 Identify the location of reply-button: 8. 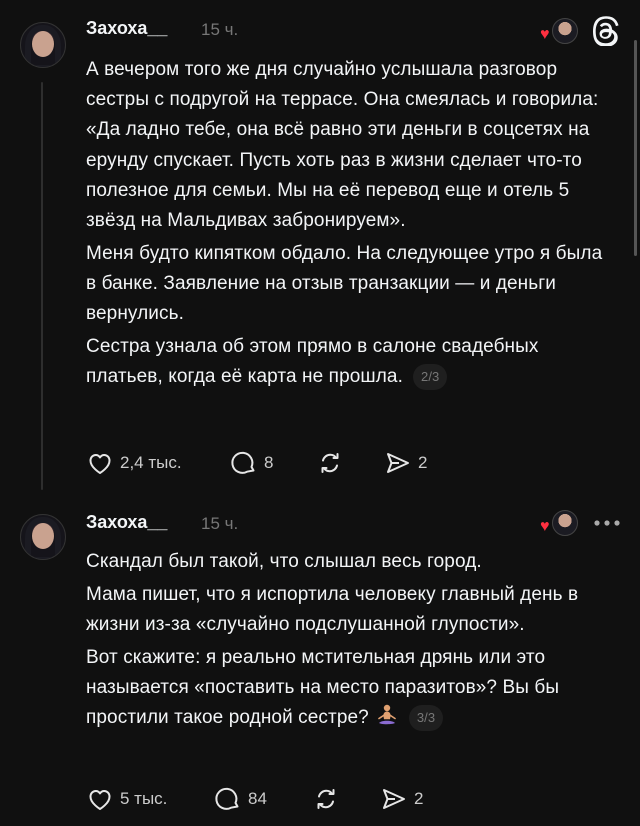
(251, 463).